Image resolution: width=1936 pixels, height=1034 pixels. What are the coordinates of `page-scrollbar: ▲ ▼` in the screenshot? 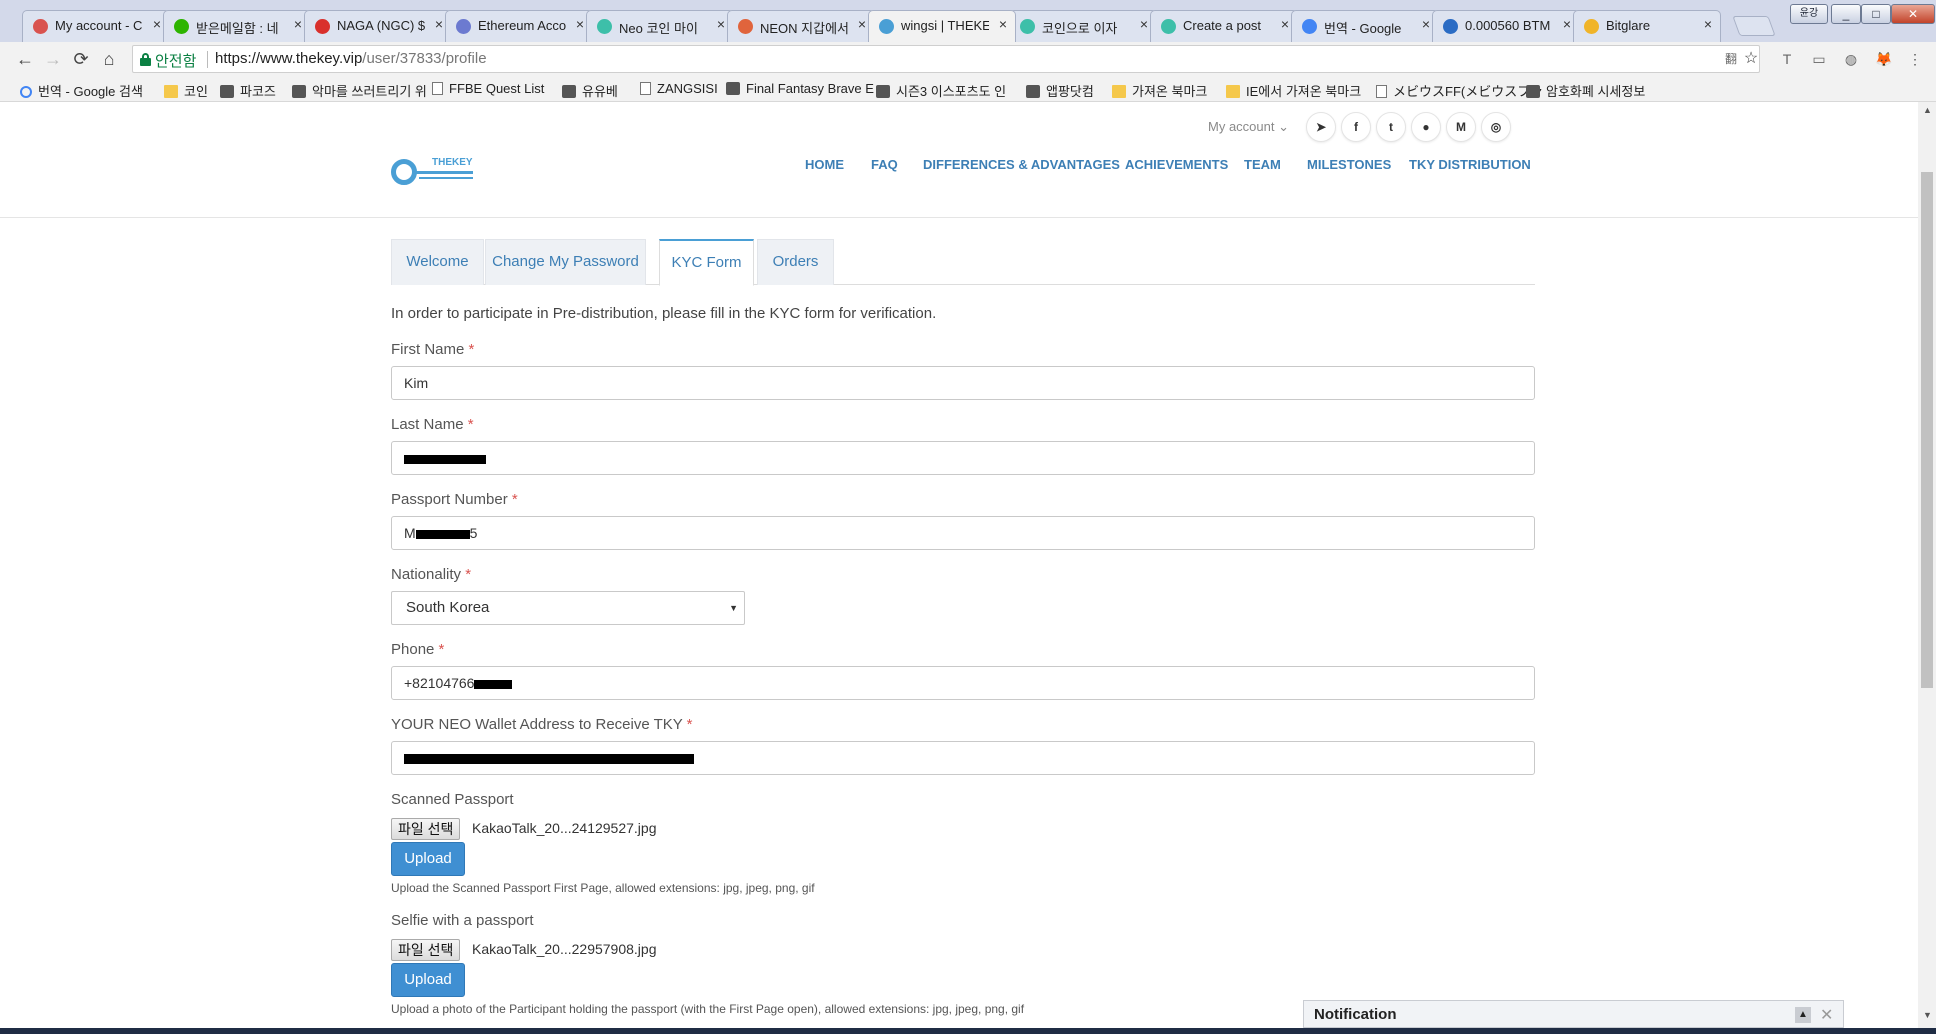 It's located at (1927, 565).